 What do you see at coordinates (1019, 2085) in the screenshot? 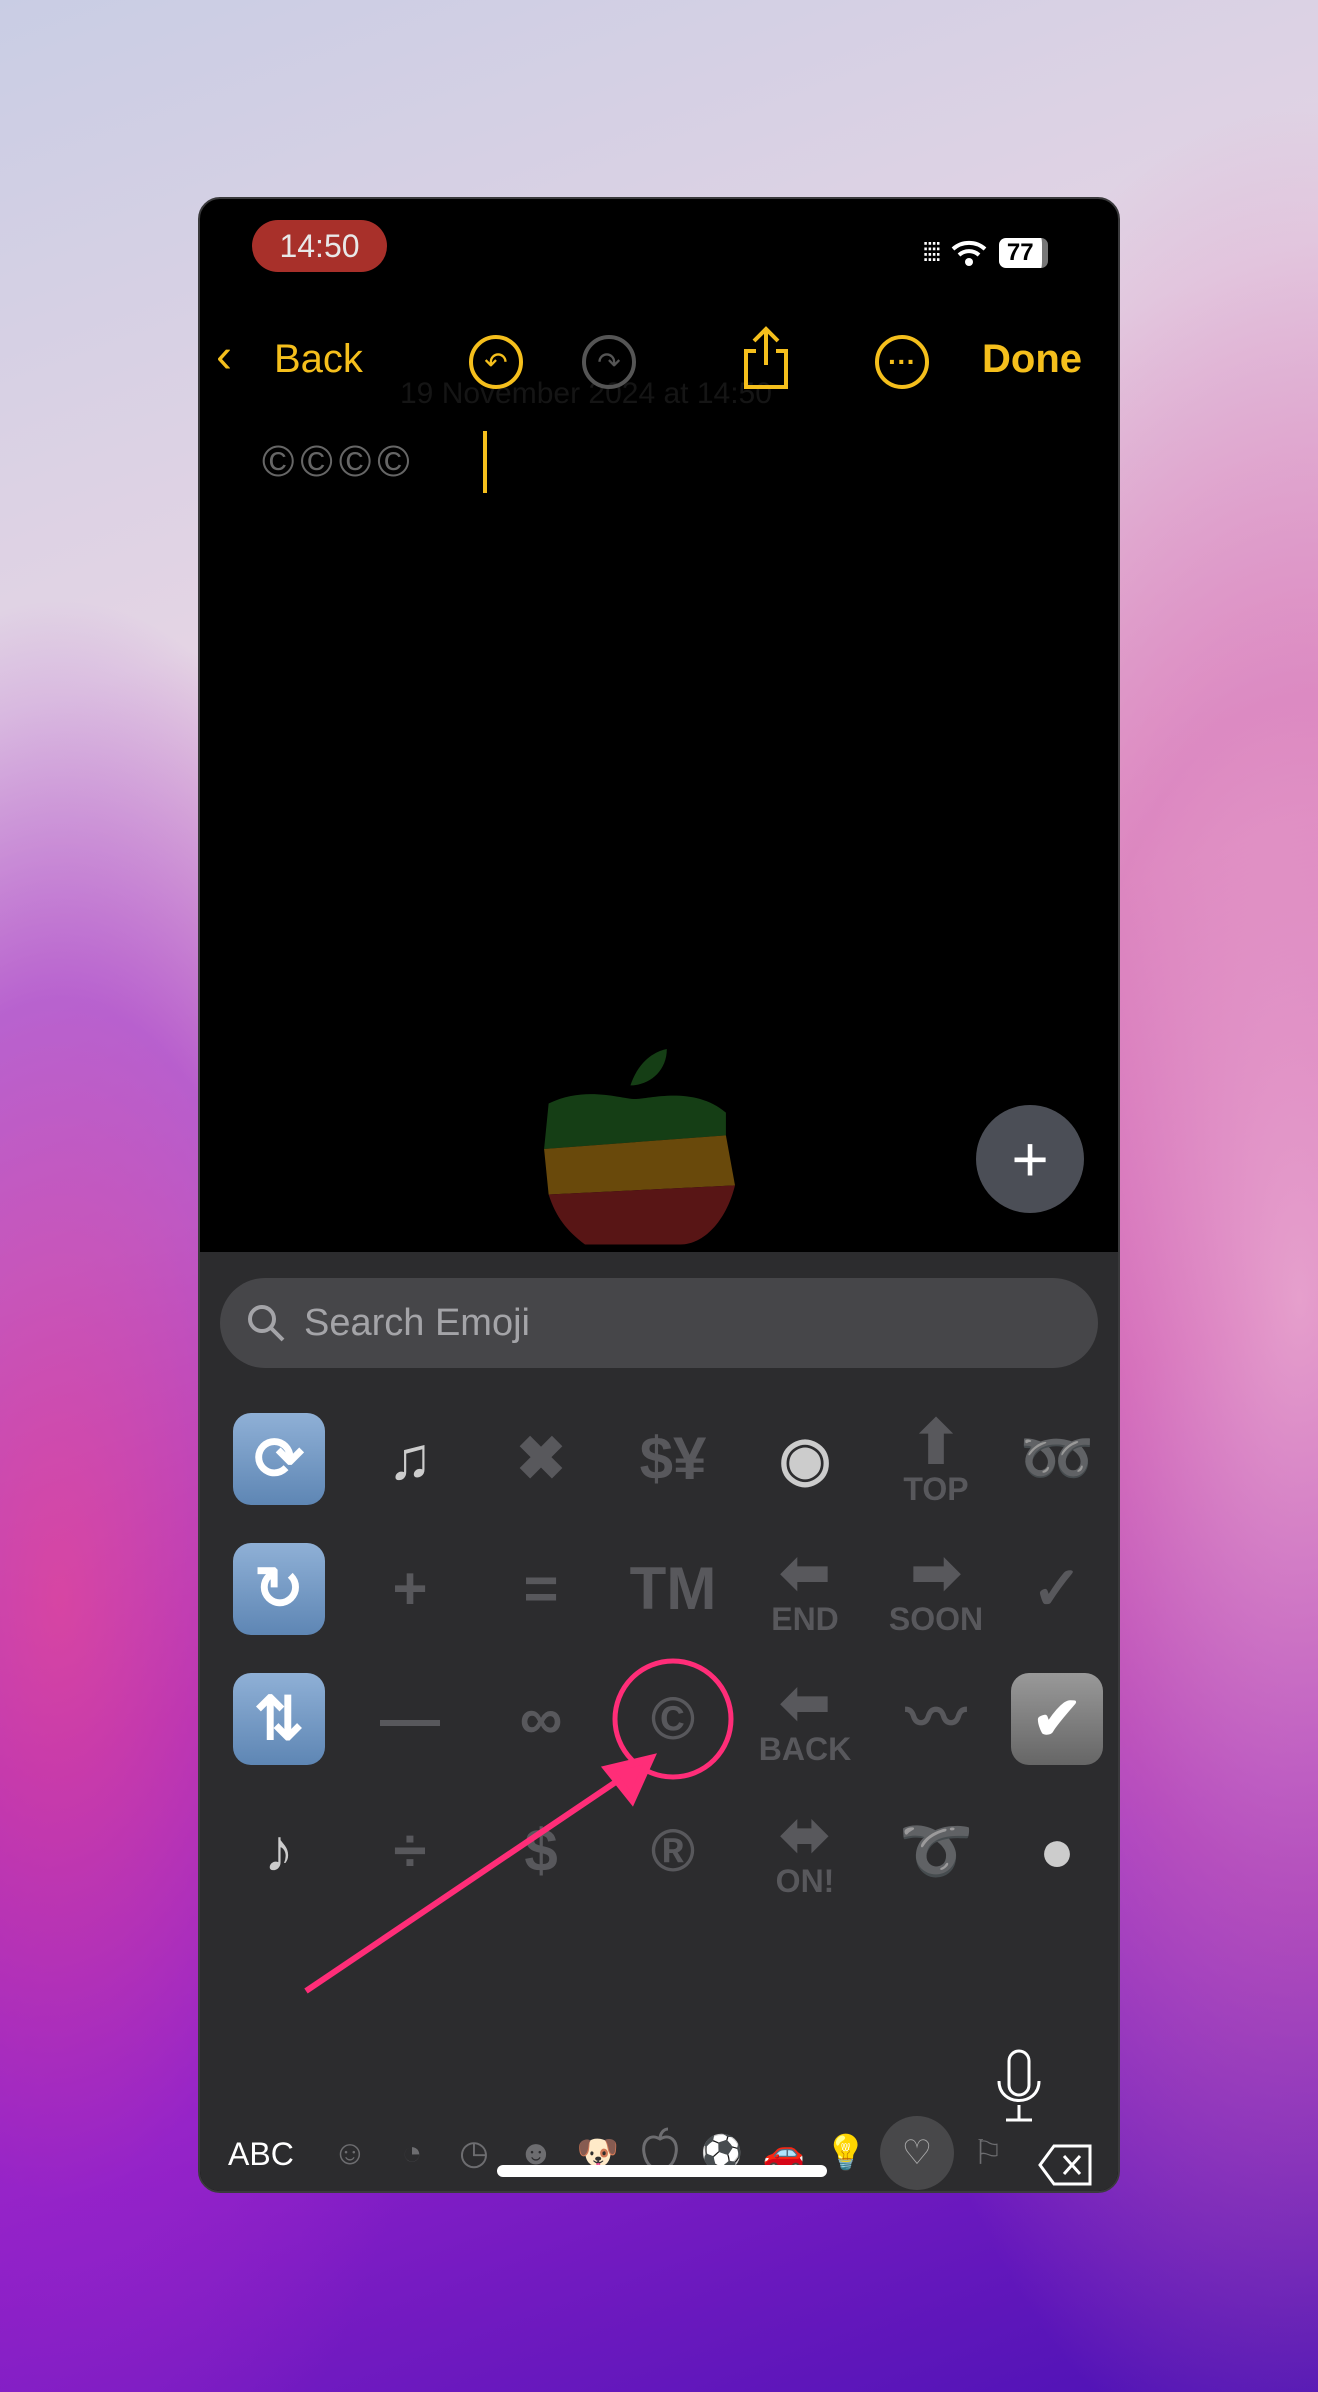
I see `microphone-icon` at bounding box center [1019, 2085].